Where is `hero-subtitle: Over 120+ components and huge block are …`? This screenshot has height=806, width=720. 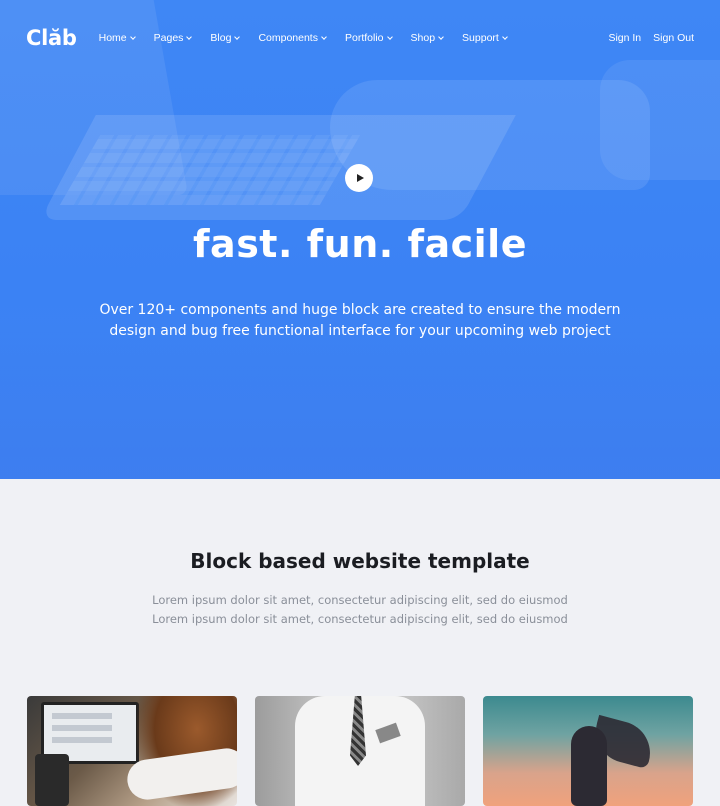
hero-subtitle: Over 120+ components and huge block are … is located at coordinates (360, 320).